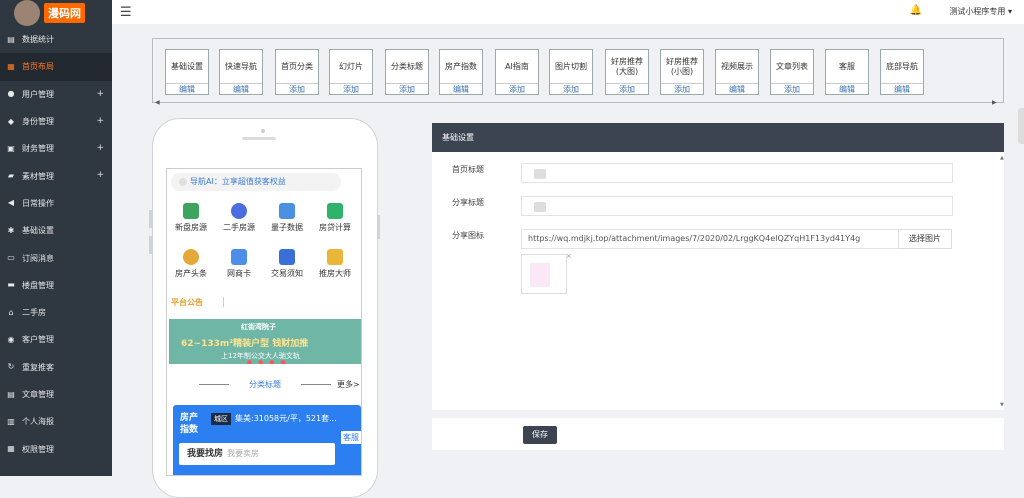 The width and height of the screenshot is (1024, 498). What do you see at coordinates (56, 285) in the screenshot?
I see `sidebar-item-9: ▬ 楼盘管理` at bounding box center [56, 285].